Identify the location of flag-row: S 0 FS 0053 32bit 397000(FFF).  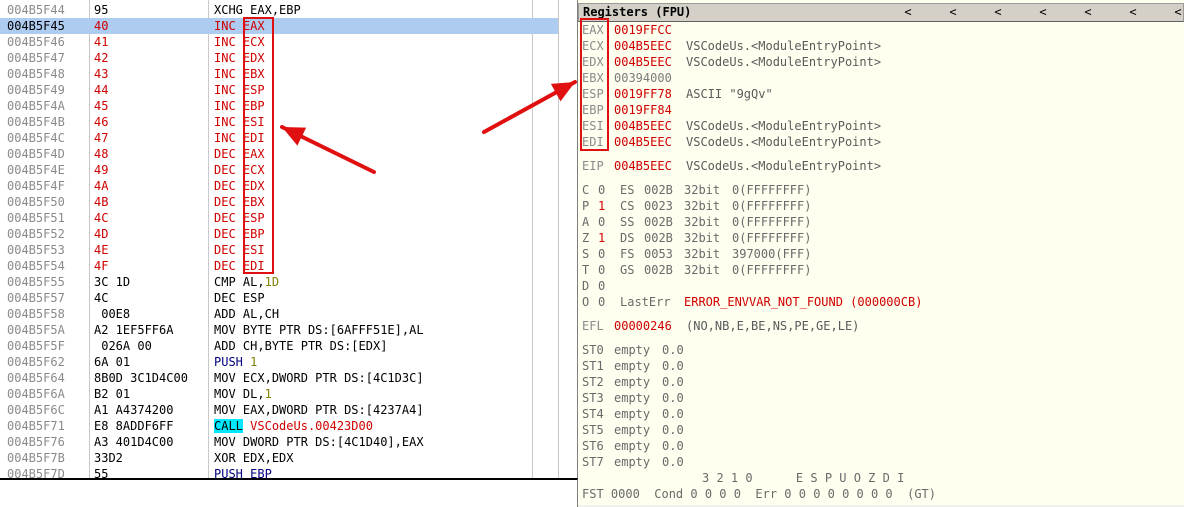
(696, 254).